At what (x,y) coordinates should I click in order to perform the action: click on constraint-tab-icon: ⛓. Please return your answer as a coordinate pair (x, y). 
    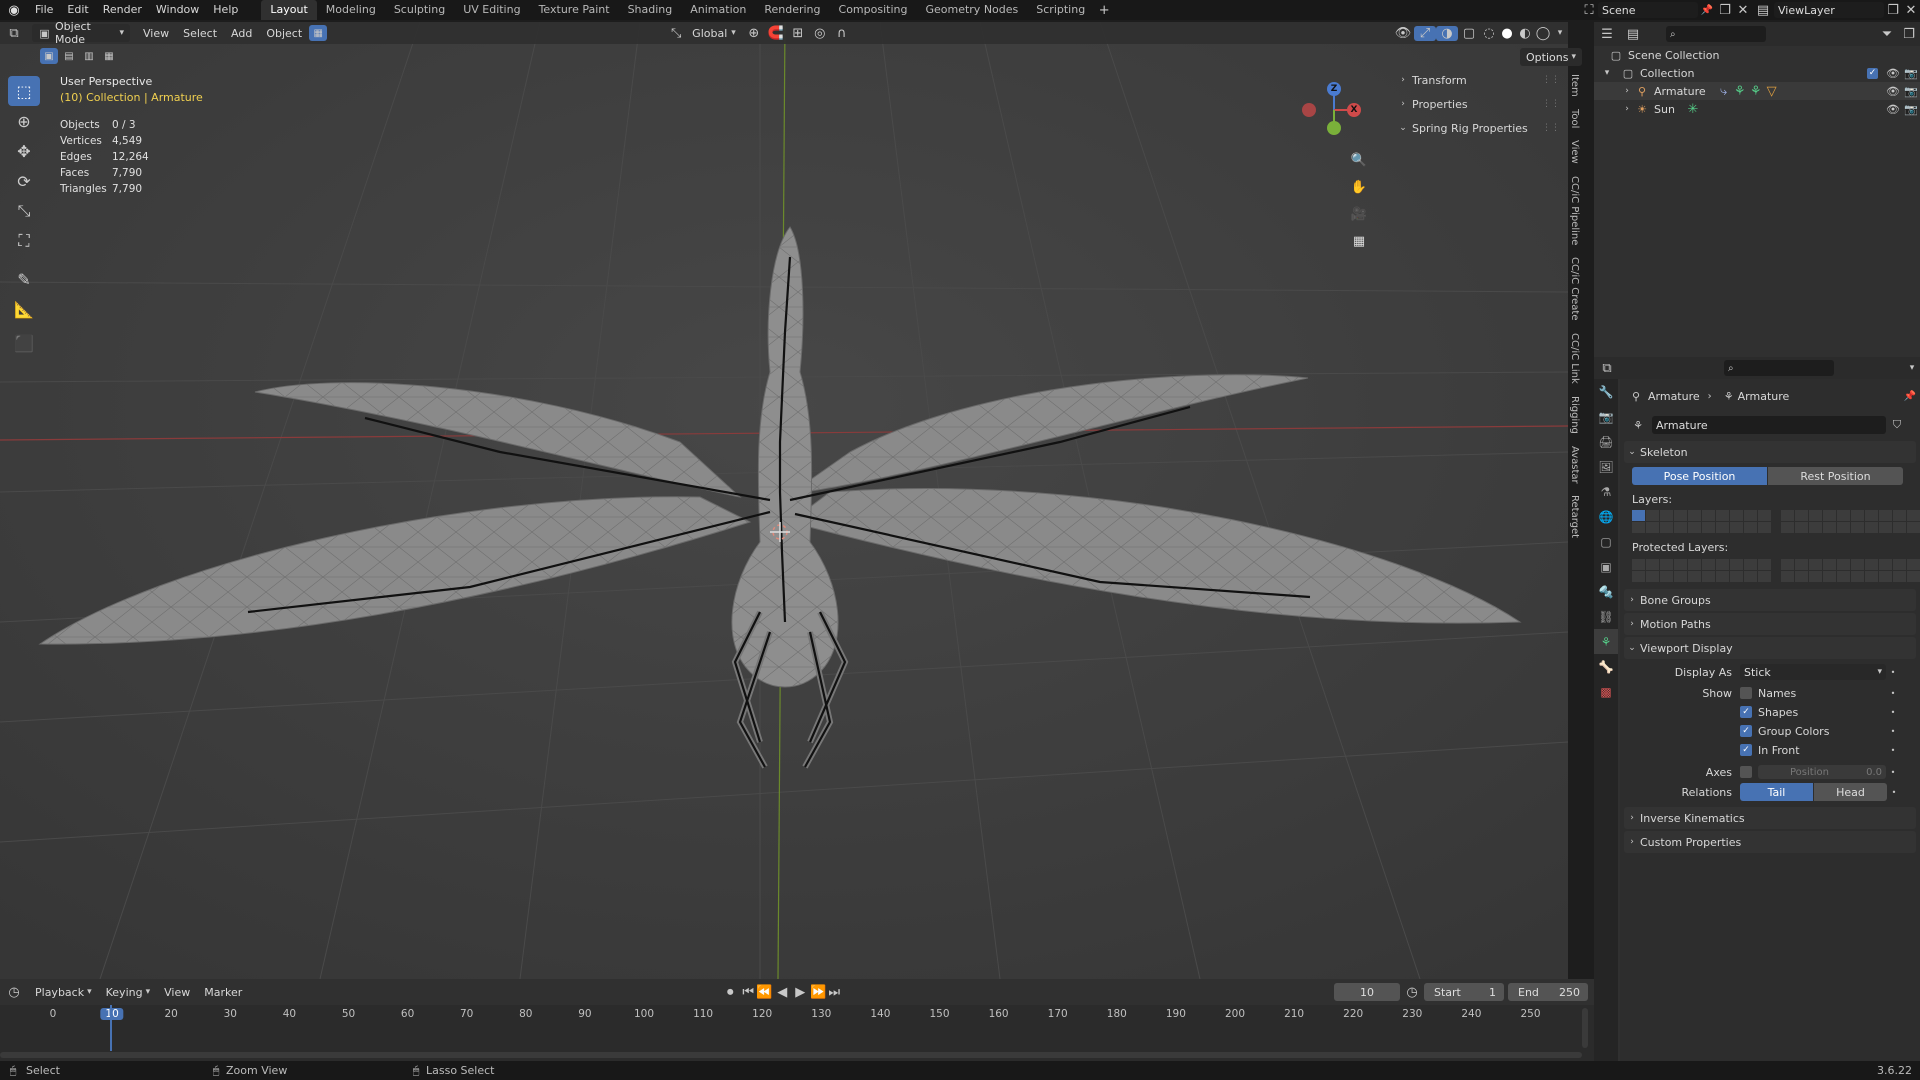
    Looking at the image, I should click on (1606, 616).